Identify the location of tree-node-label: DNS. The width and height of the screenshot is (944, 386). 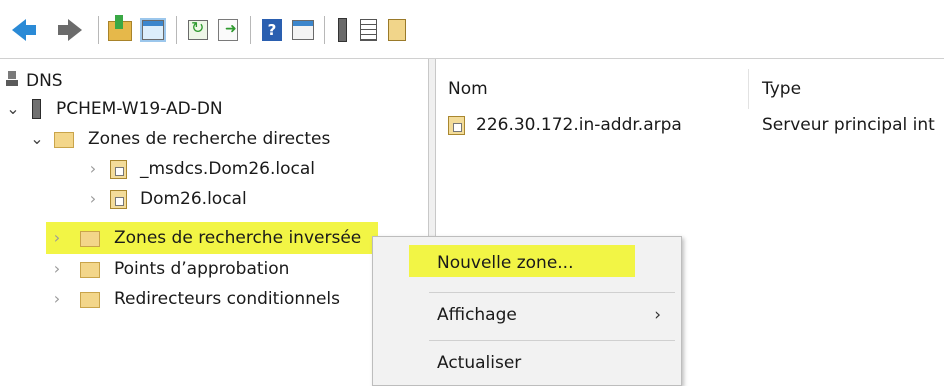
(44, 81).